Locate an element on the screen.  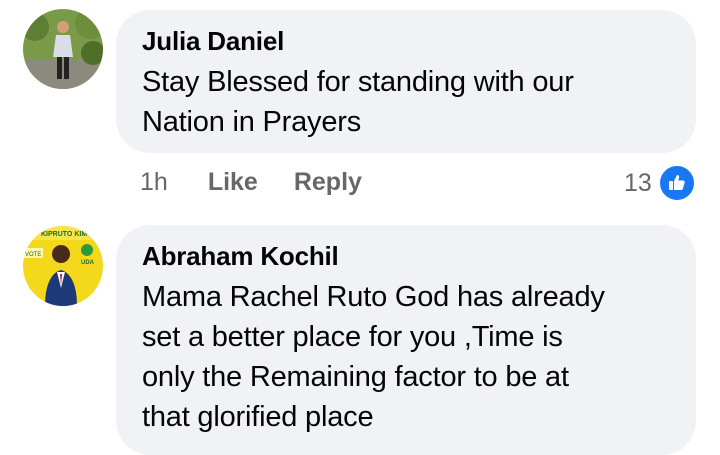
reaction-summary: 13 is located at coordinates (660, 183).